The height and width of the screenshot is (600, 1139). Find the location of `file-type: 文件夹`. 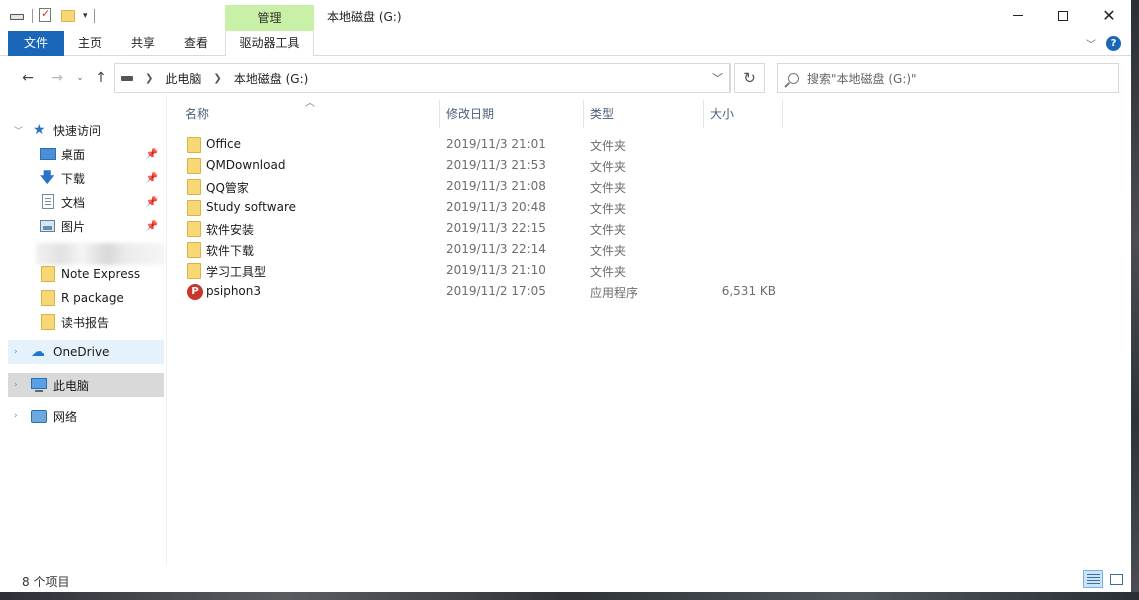

file-type: 文件夹 is located at coordinates (608, 209).